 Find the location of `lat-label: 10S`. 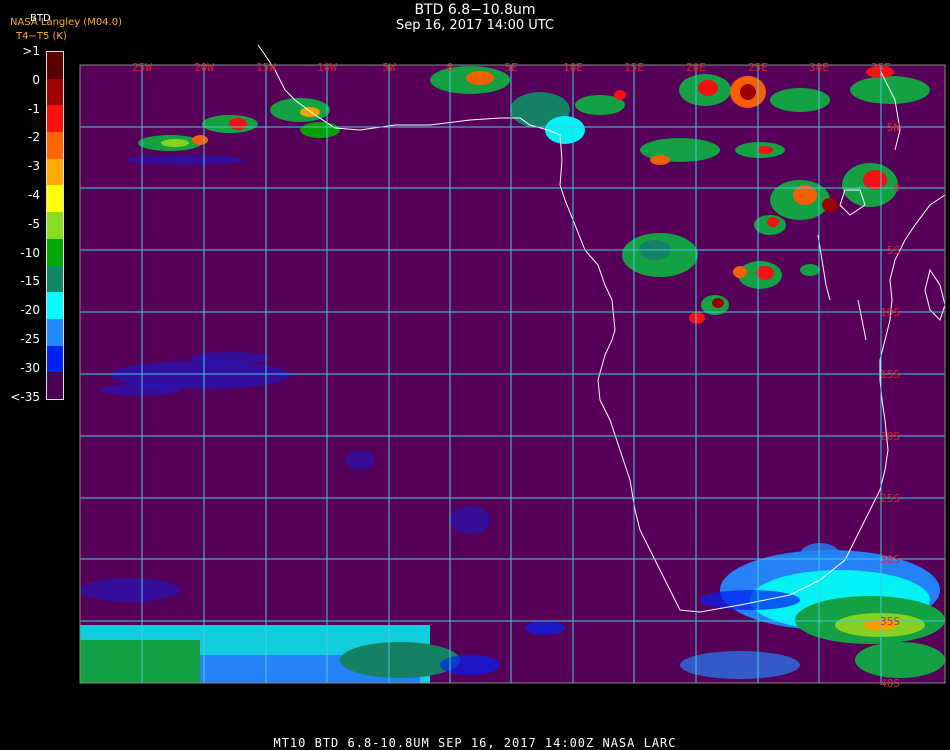

lat-label: 10S is located at coordinates (890, 312).